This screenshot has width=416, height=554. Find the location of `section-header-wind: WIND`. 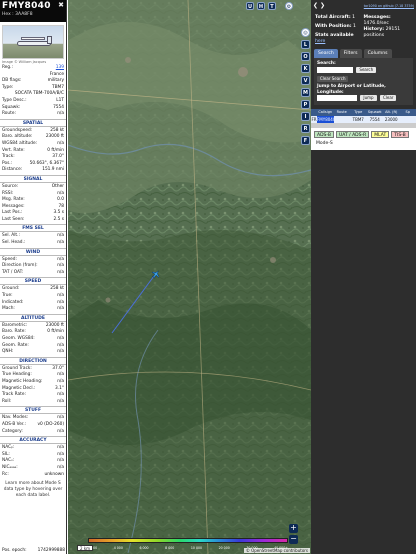

section-header-wind: WIND is located at coordinates (33, 251).